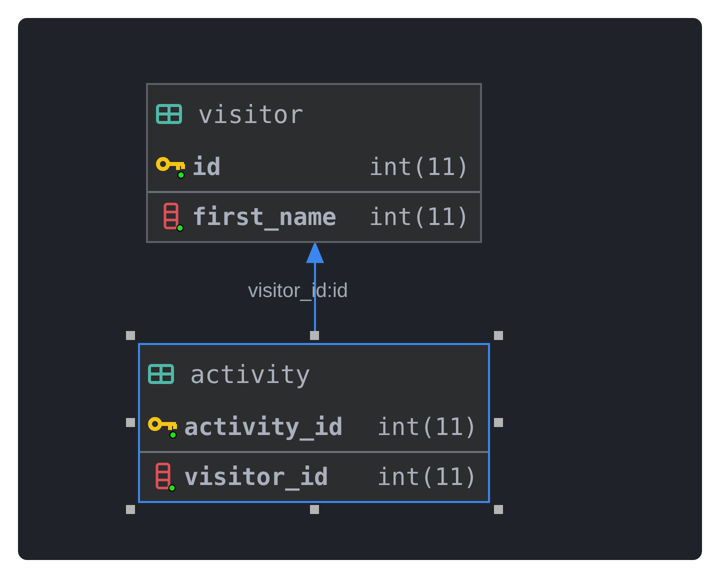 Image resolution: width=720 pixels, height=578 pixels. I want to click on table-node: activity activity_id int(11) visitor_id int(11), so click(314, 423).